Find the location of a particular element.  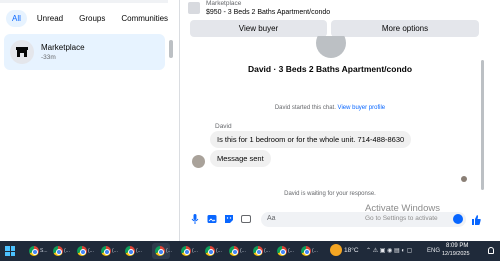

clock-time: 8:09 PM is located at coordinates (457, 246).